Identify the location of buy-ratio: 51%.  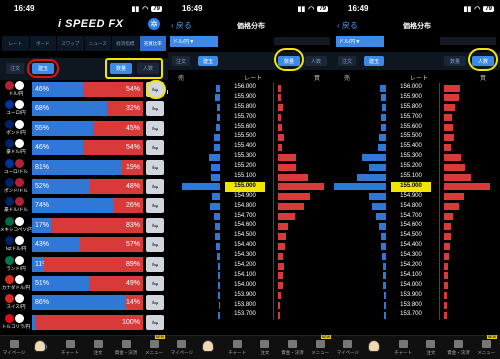
(60, 283).